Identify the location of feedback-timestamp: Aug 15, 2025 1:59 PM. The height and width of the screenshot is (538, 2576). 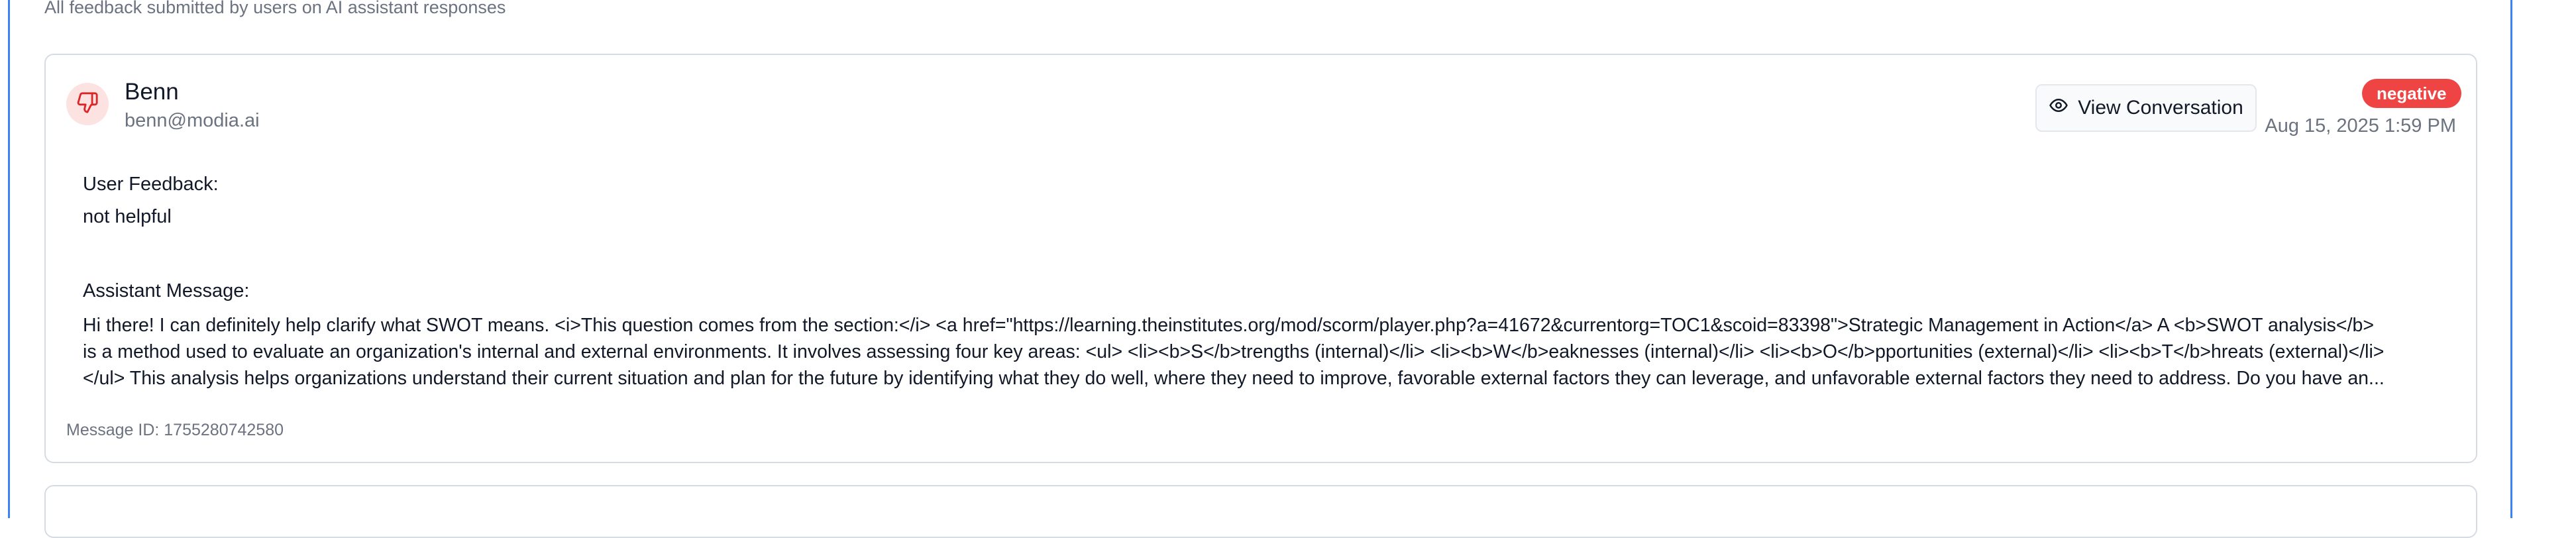
(2360, 125).